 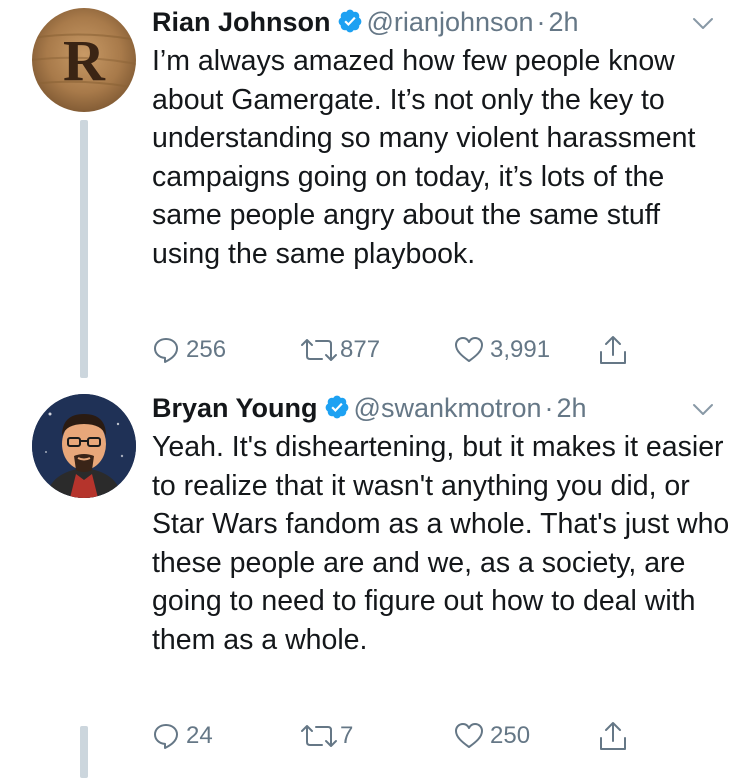 What do you see at coordinates (450, 22) in the screenshot?
I see `author-handle: @rianjohnson` at bounding box center [450, 22].